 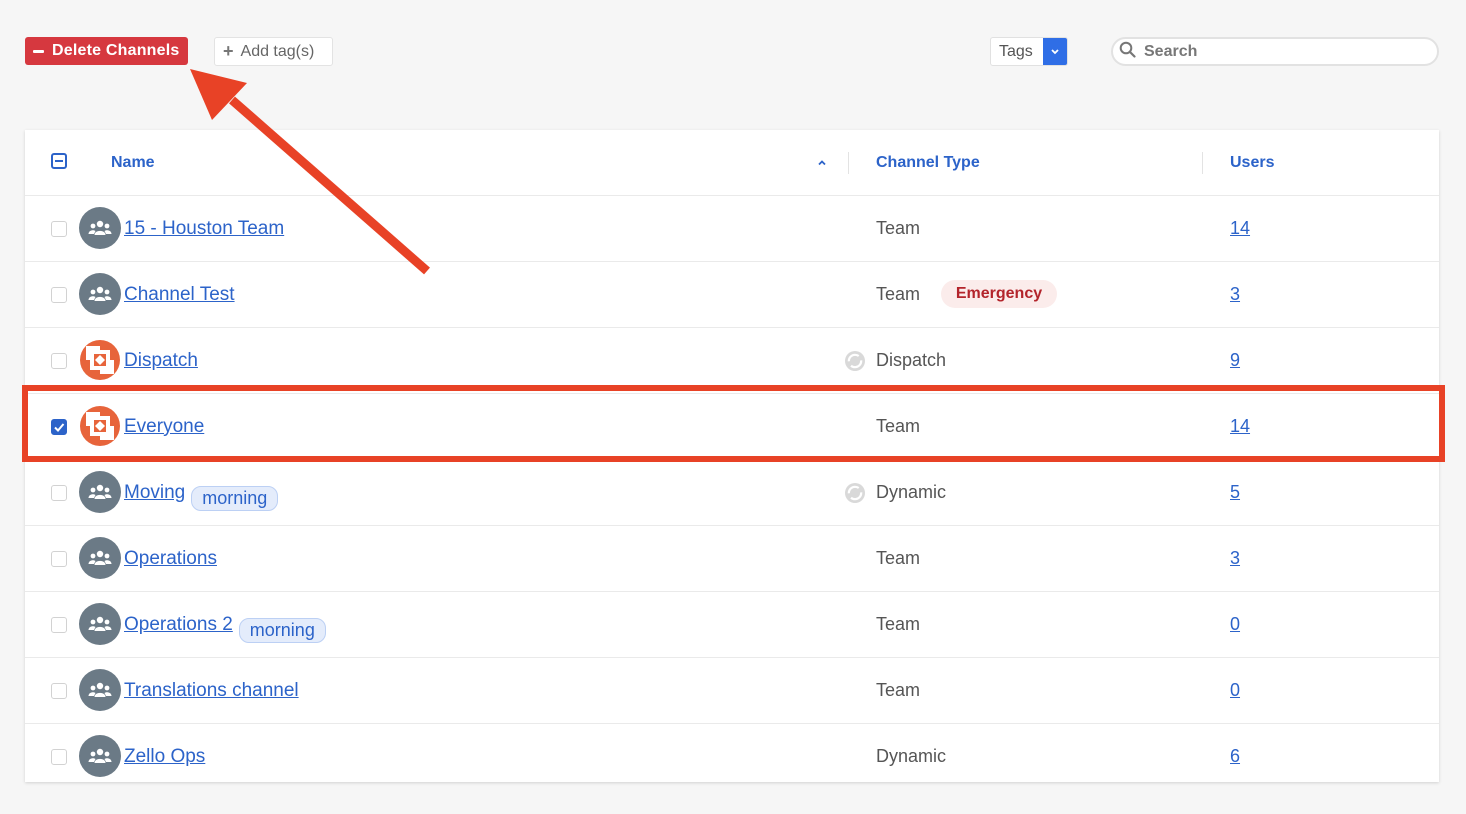 I want to click on channel-name-cell: Moving morning, so click(x=201, y=492).